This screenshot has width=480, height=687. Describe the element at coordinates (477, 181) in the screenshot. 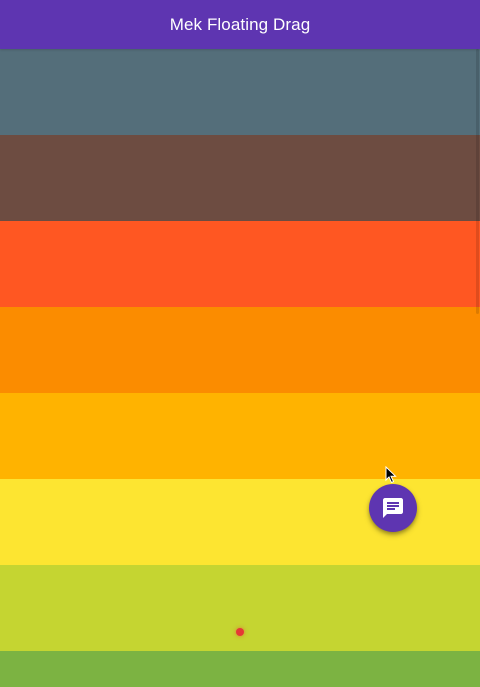

I see `scrollbar` at that location.